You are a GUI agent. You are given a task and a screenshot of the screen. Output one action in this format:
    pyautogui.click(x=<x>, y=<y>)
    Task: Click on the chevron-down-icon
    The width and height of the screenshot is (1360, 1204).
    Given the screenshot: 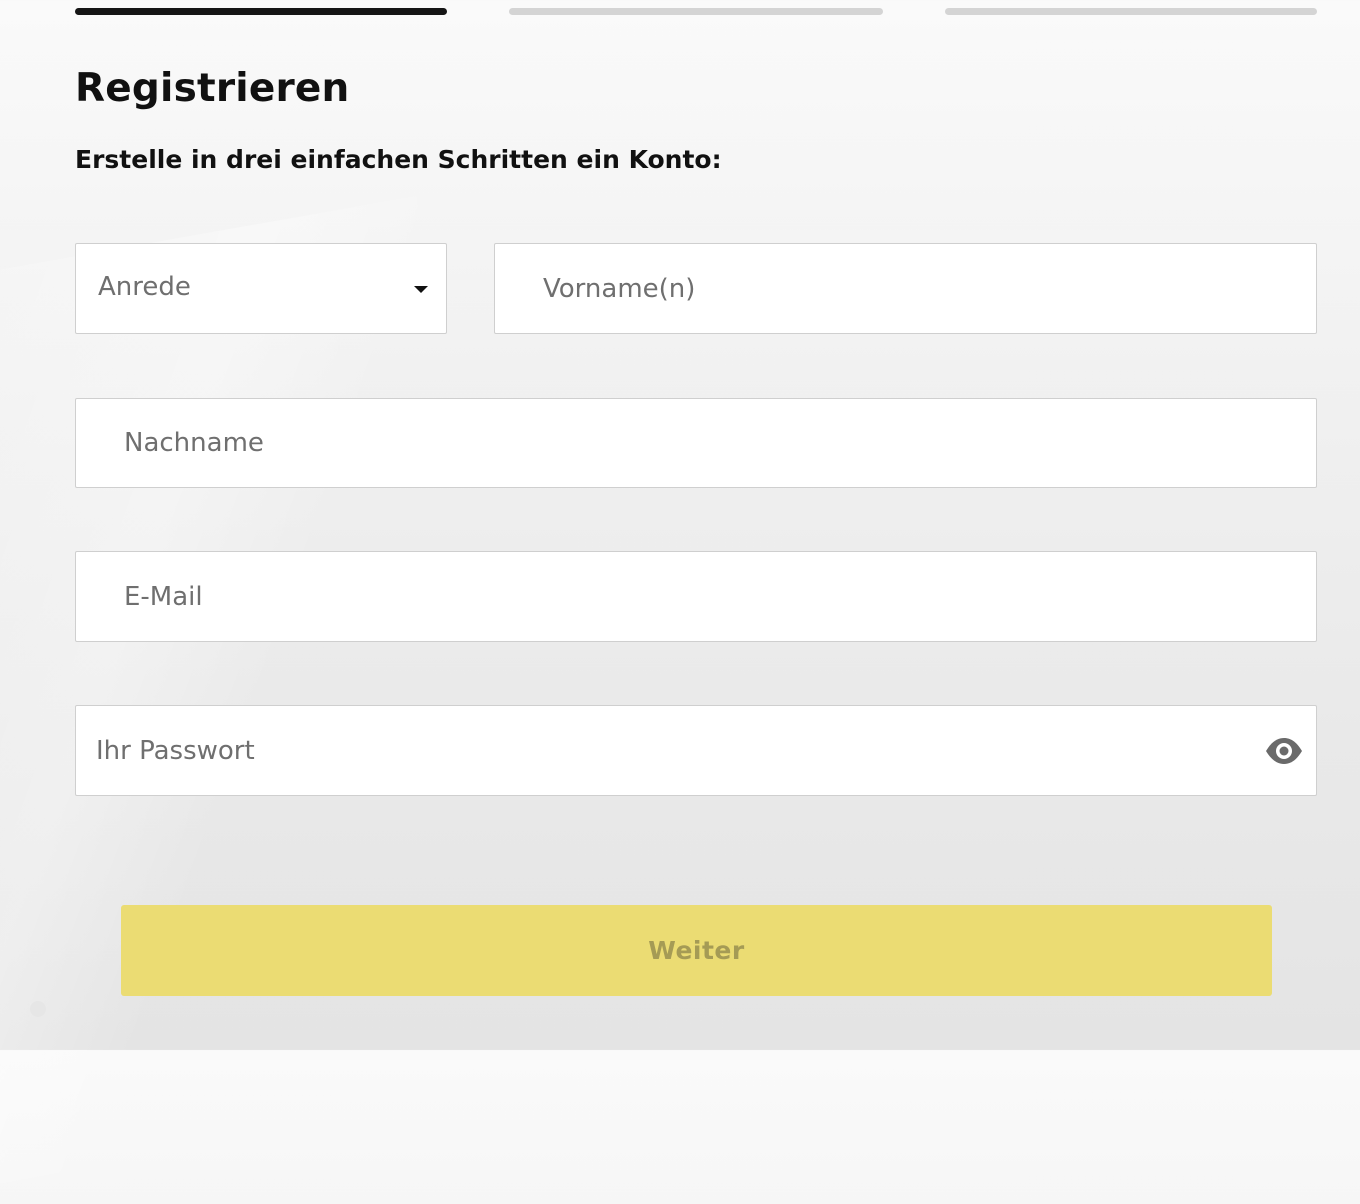 What is the action you would take?
    pyautogui.click(x=421, y=289)
    